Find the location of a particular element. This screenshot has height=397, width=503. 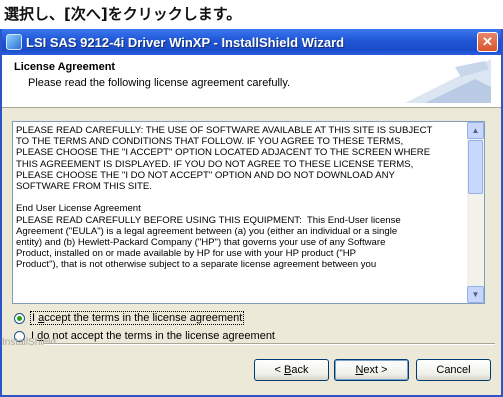

close-button: ✕ is located at coordinates (487, 42).